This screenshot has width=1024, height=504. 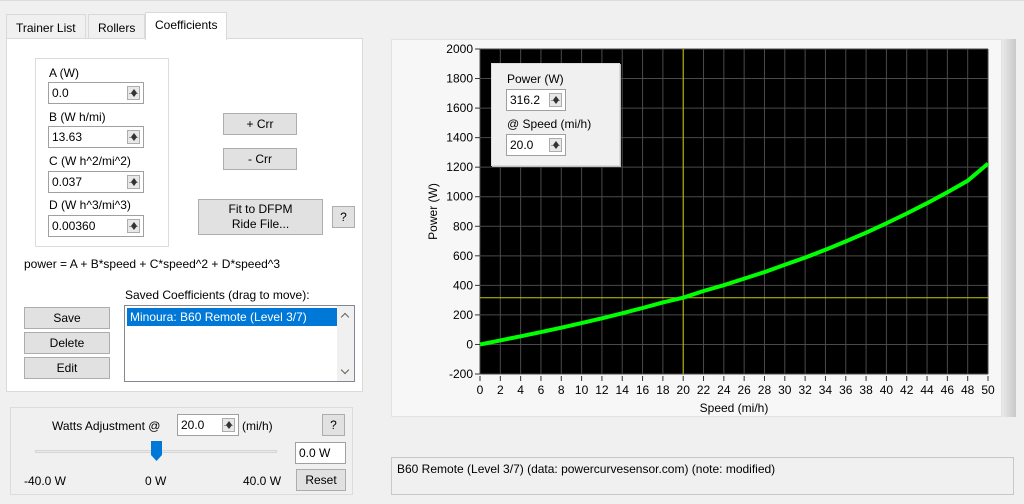 What do you see at coordinates (260, 209) in the screenshot?
I see `fit-button-line1: Fit to DFPM` at bounding box center [260, 209].